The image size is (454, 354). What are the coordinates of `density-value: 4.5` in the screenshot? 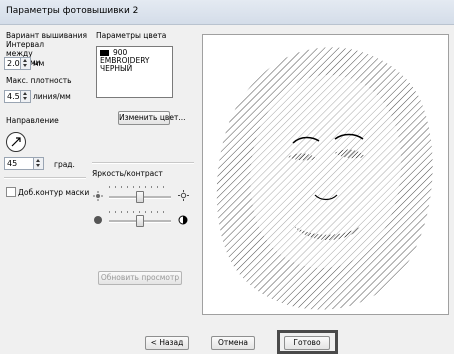 It's located at (13, 96).